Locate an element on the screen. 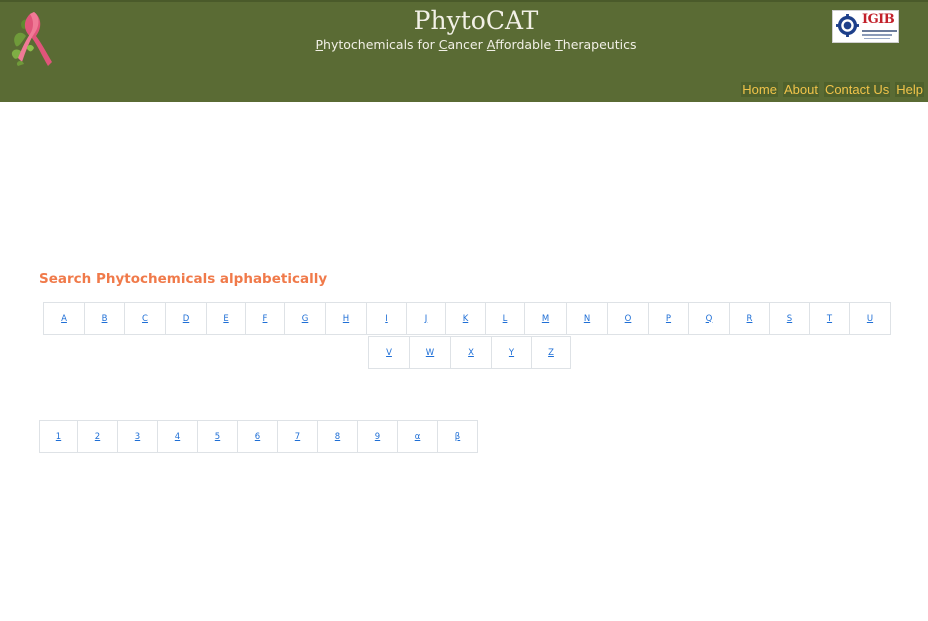  symbol-pagination-row: 1 2 3 4 5 6 7 8 9 α β is located at coordinates (258, 436).